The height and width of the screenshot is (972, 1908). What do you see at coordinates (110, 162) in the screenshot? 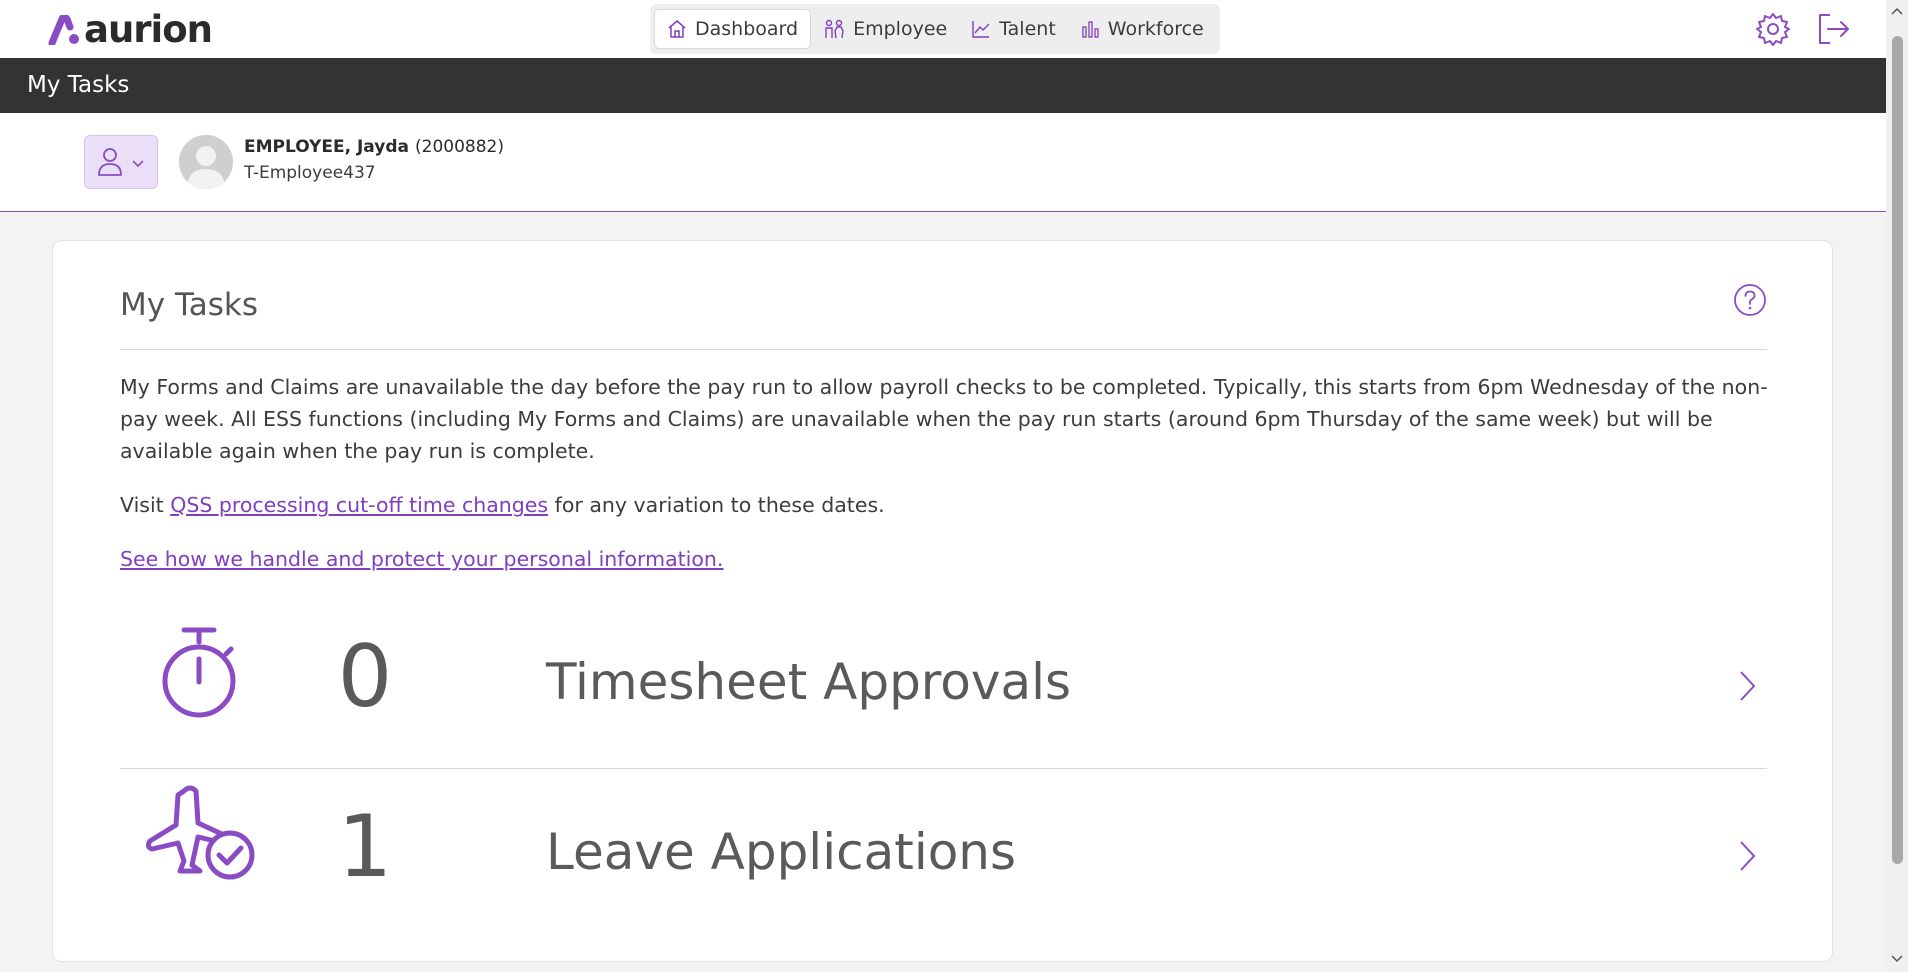
I see `user-icon` at bounding box center [110, 162].